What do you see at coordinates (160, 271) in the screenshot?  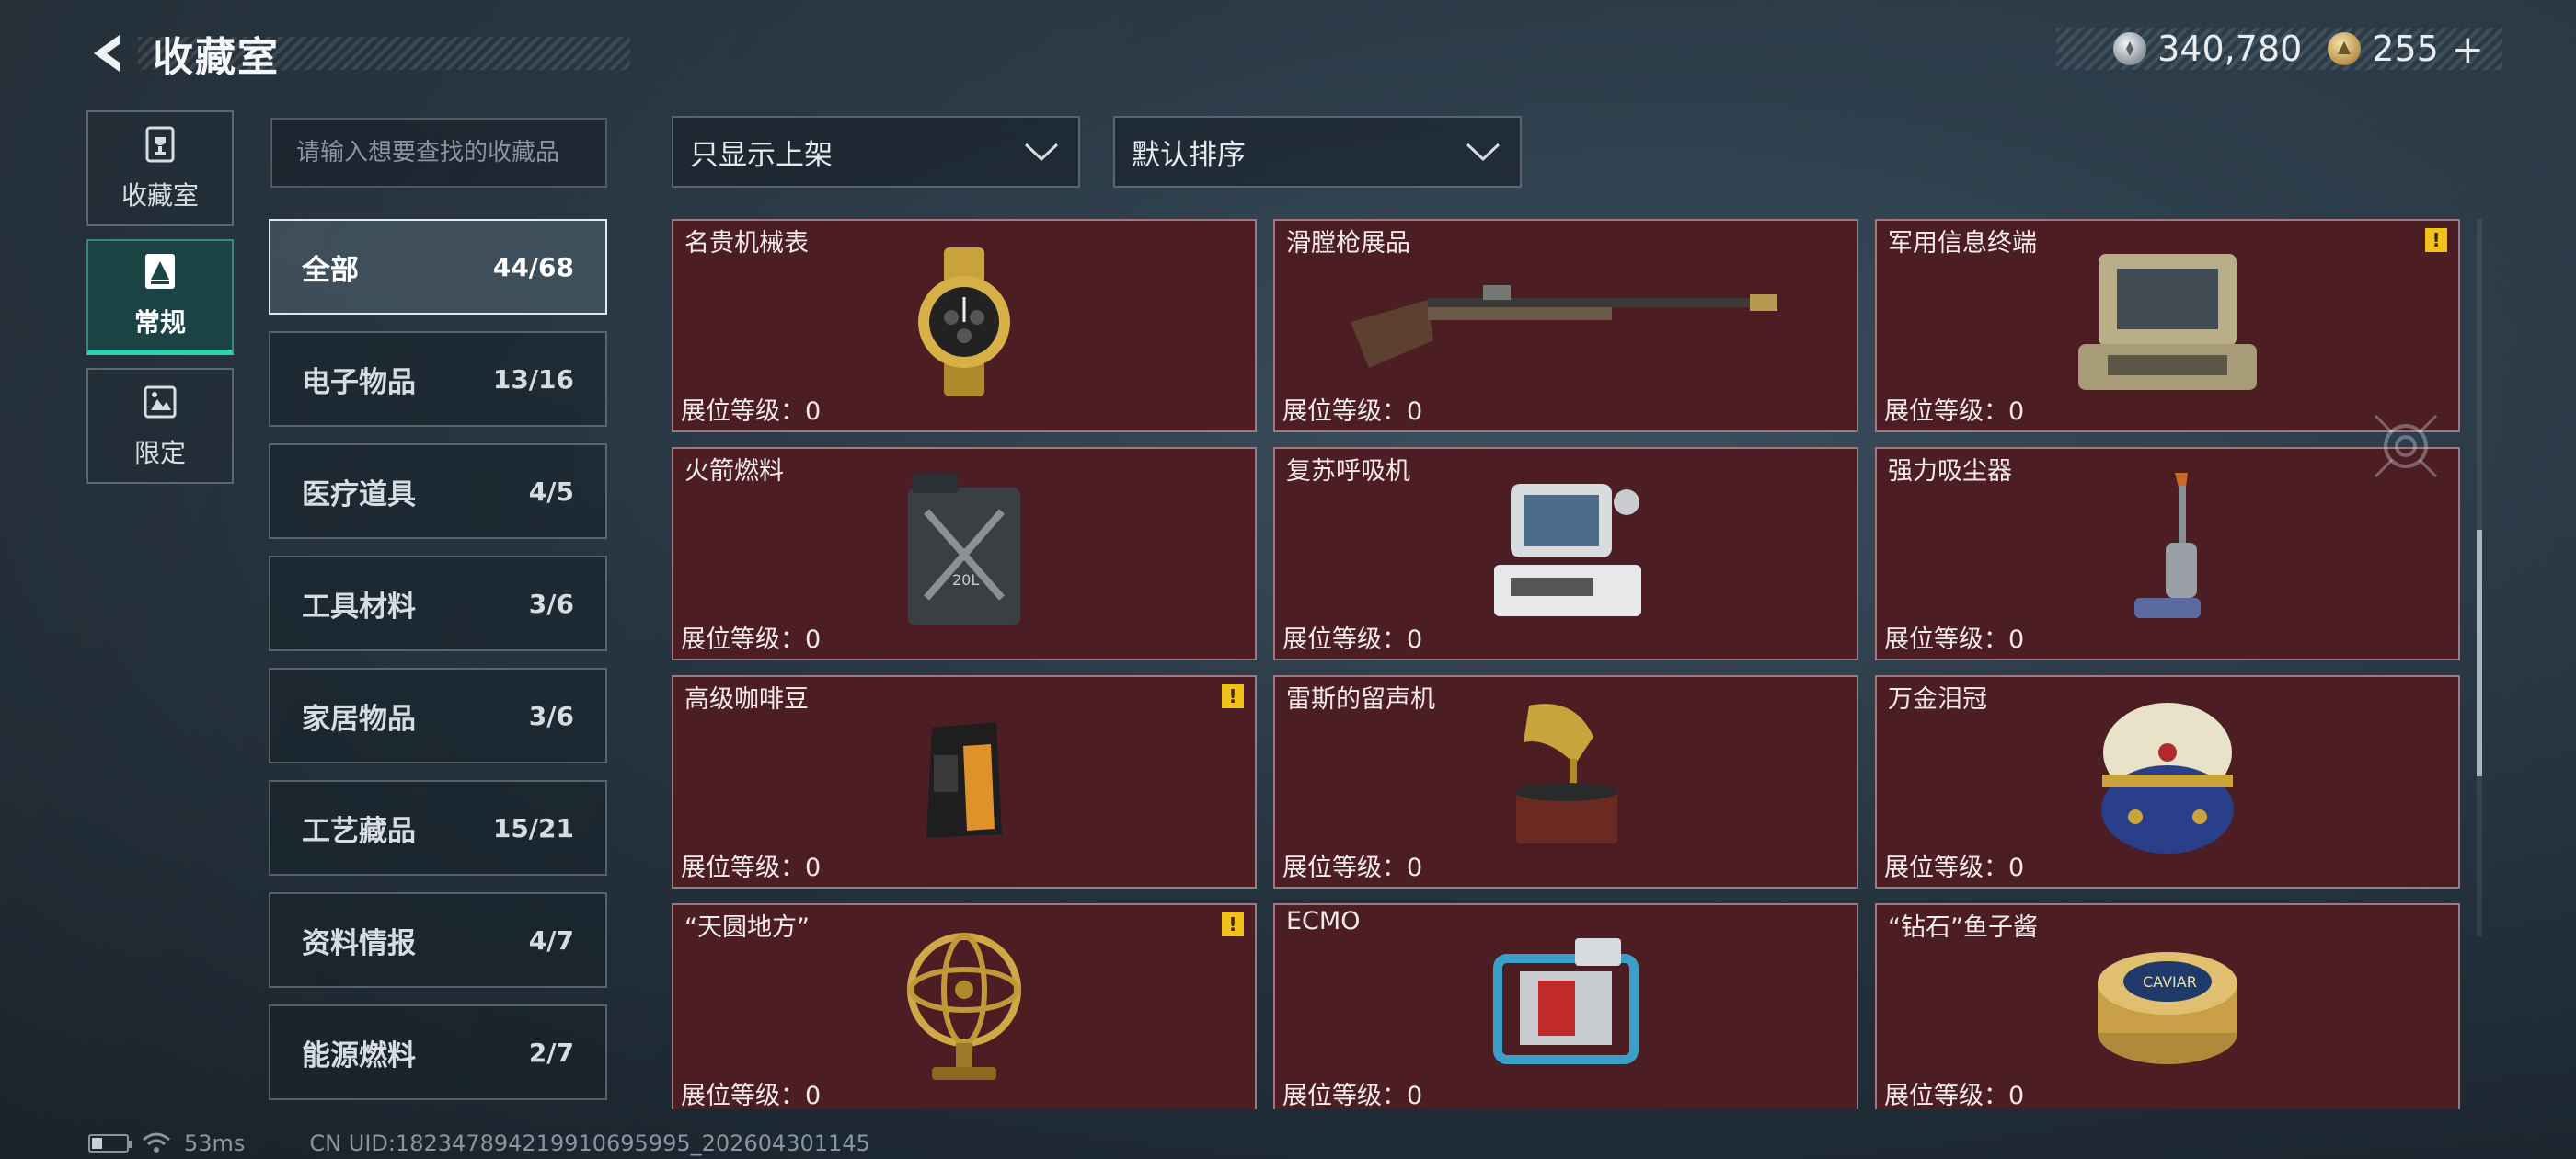 I see `collection-icon` at bounding box center [160, 271].